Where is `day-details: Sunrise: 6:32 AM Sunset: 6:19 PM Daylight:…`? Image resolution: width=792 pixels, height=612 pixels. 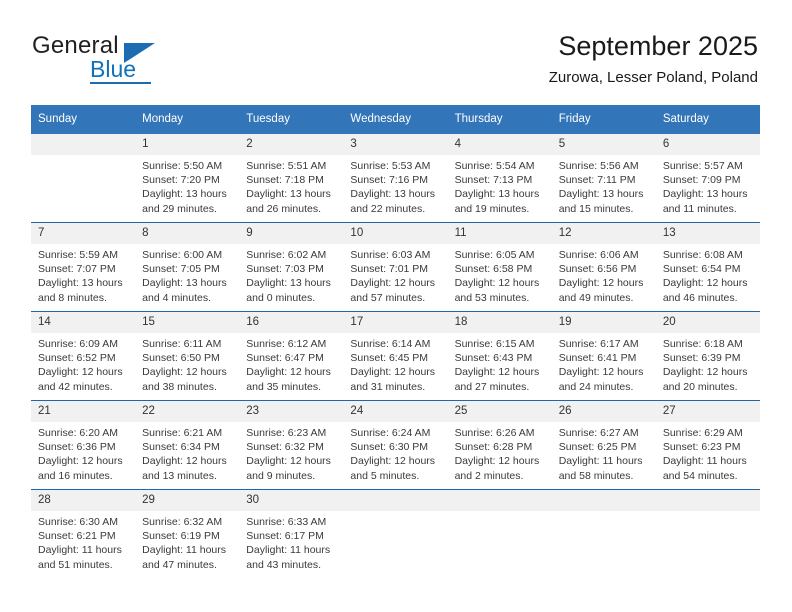
day-details: Sunrise: 6:32 AM Sunset: 6:19 PM Daylight:… is located at coordinates (187, 541).